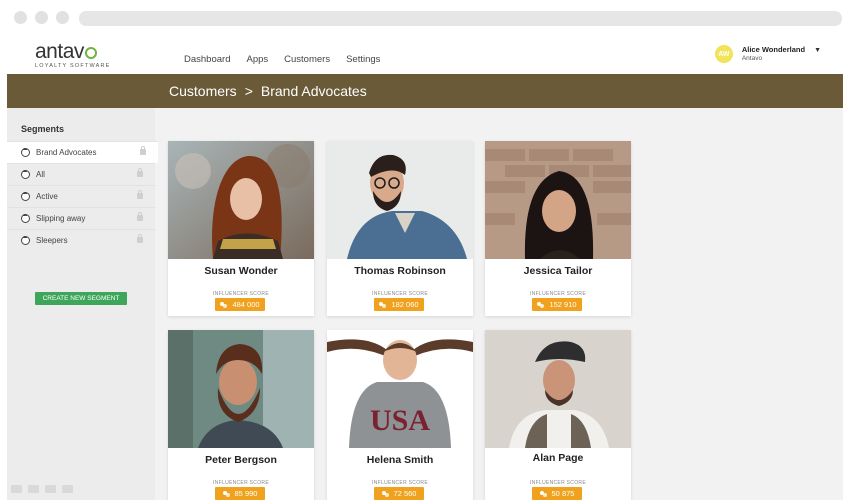 Image resolution: width=853 pixels, height=500 pixels. I want to click on antavo-logo: antav LOYALTY SOFTWARE, so click(75, 55).